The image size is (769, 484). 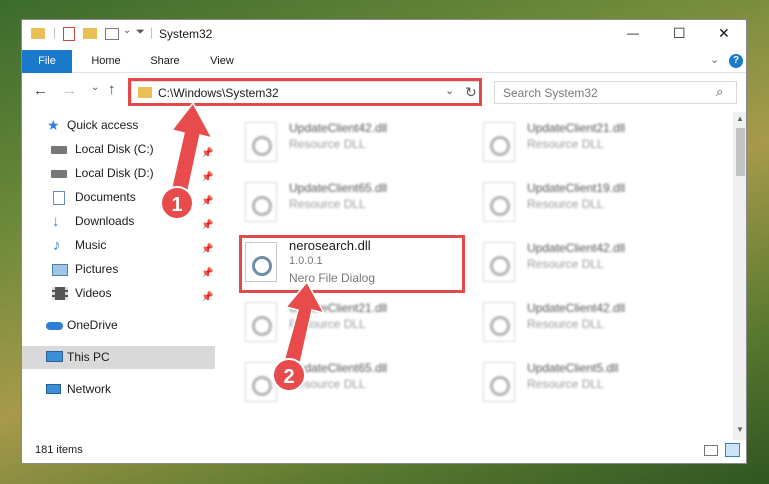 I want to click on step-badge-1: 1, so click(x=177, y=203).